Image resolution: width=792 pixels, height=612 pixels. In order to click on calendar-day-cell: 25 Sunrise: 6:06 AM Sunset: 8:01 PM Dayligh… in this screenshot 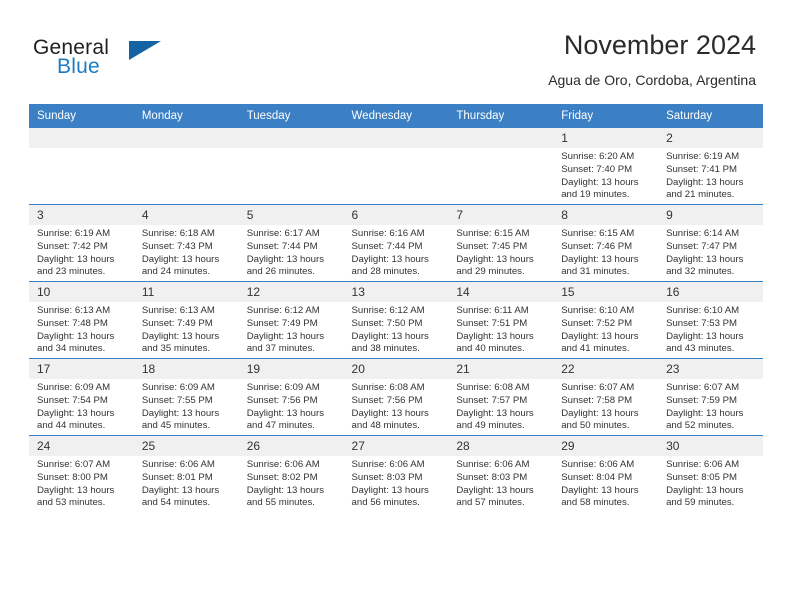, I will do `click(186, 473)`.